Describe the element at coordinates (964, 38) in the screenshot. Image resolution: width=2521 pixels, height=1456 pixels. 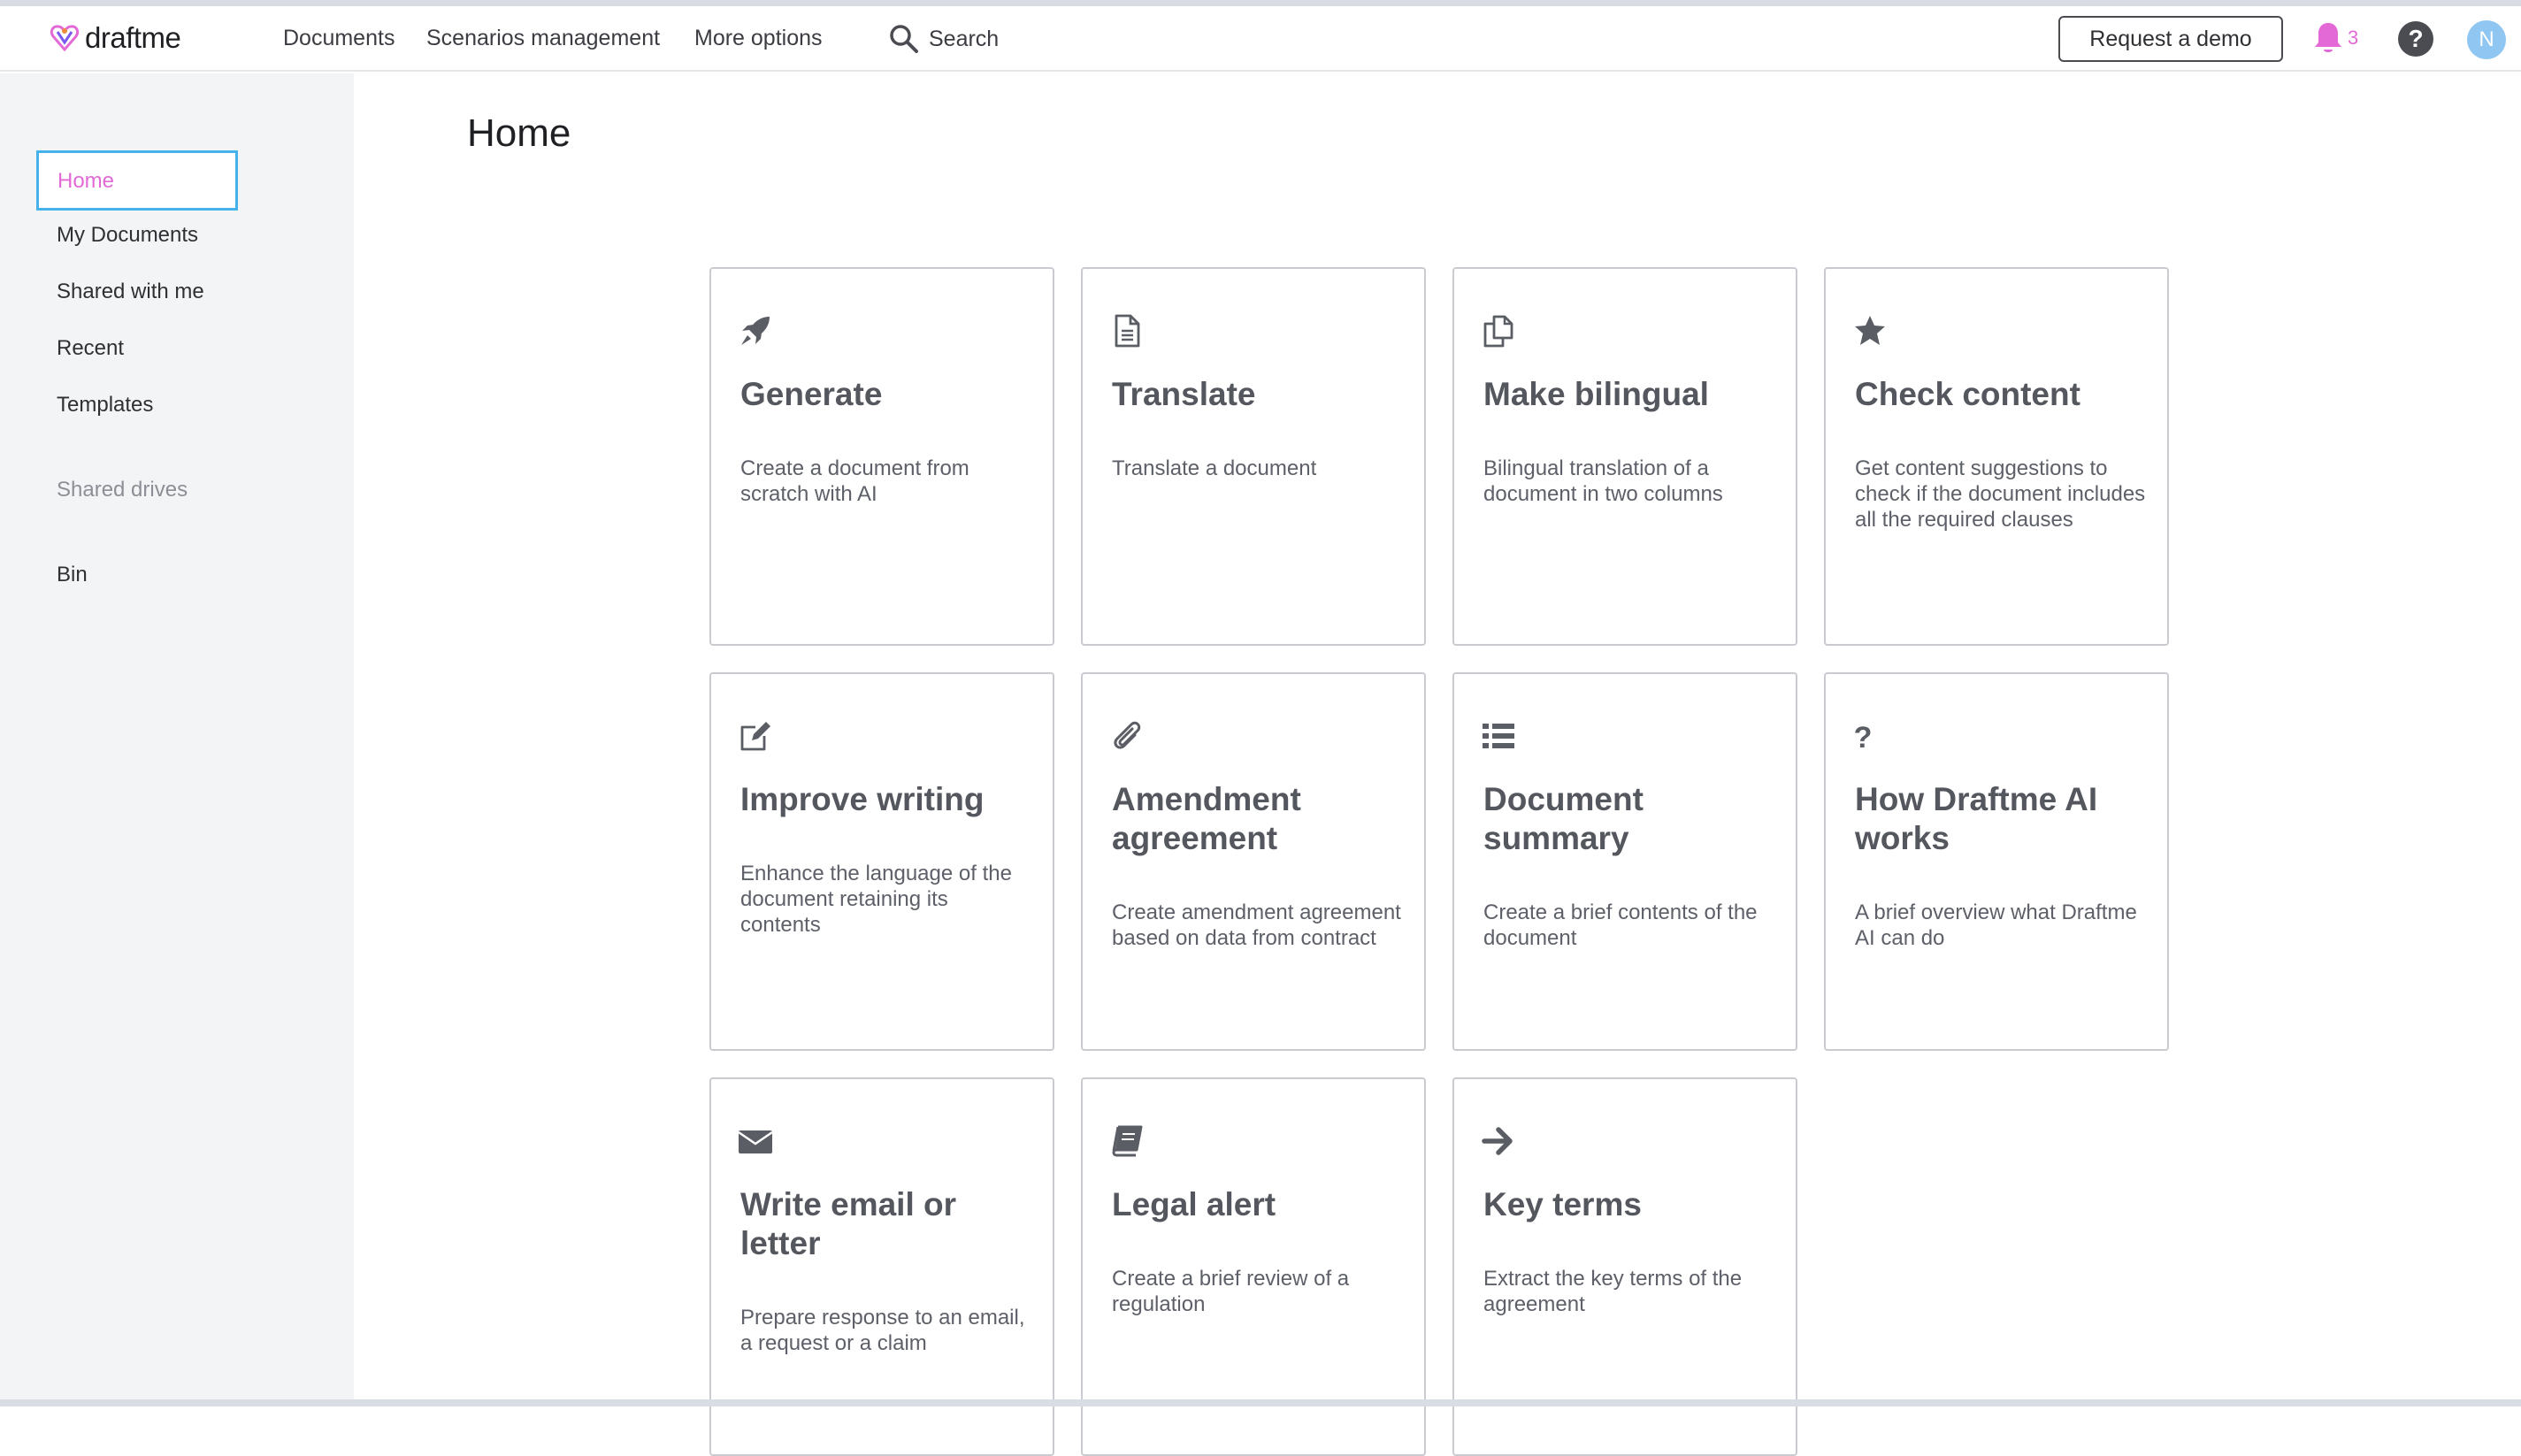
I see `search-label: Search` at that location.